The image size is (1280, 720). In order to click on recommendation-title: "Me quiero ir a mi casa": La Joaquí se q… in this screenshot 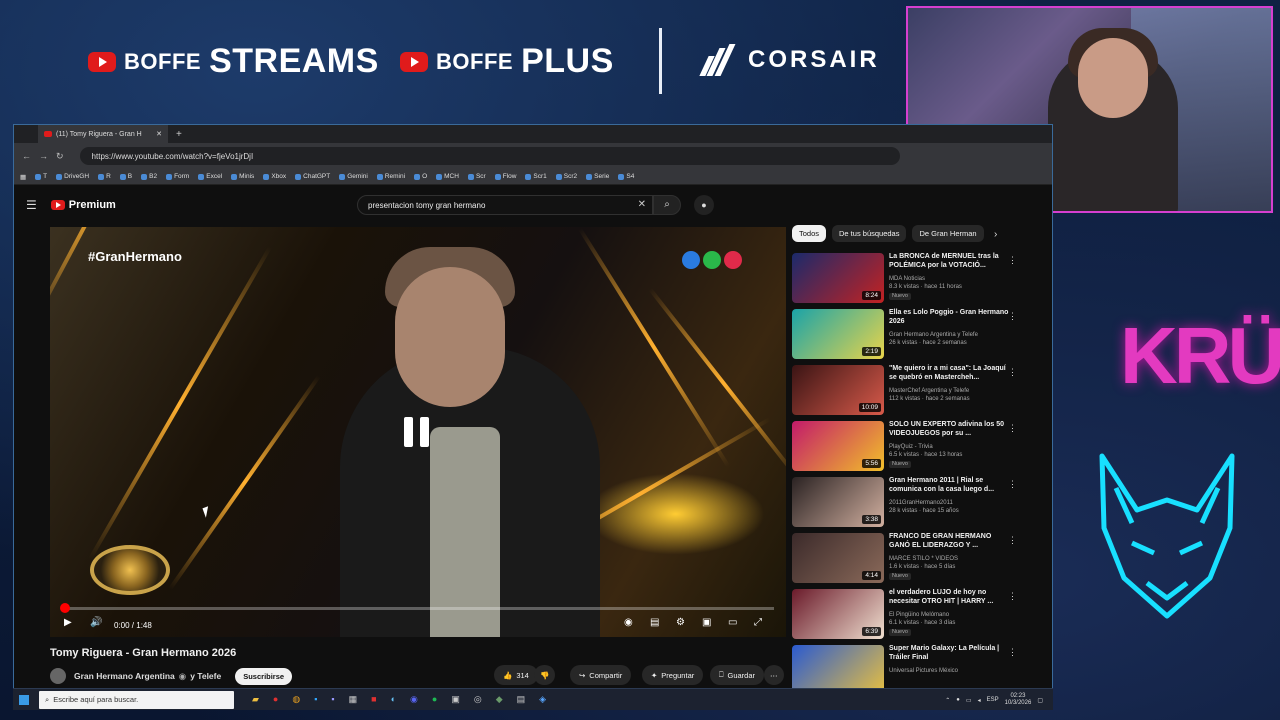, I will do `click(949, 373)`.